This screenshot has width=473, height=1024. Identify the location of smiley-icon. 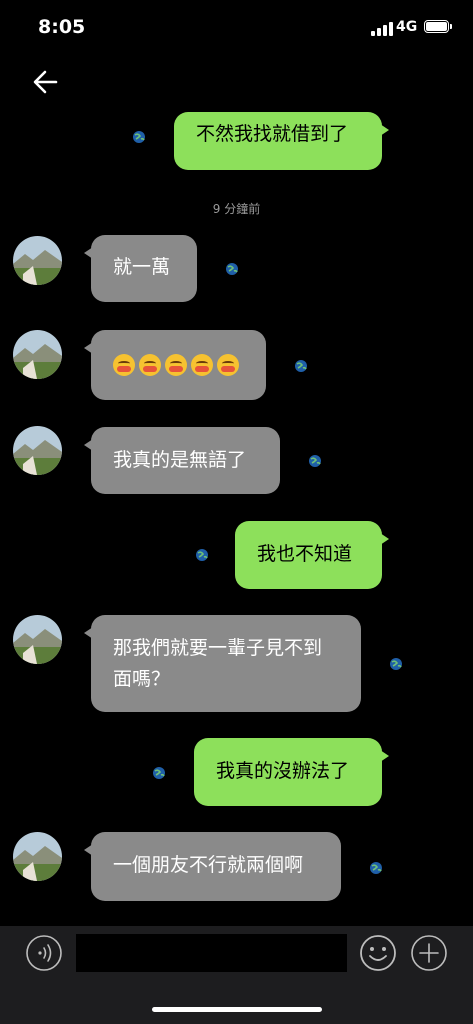
(378, 953).